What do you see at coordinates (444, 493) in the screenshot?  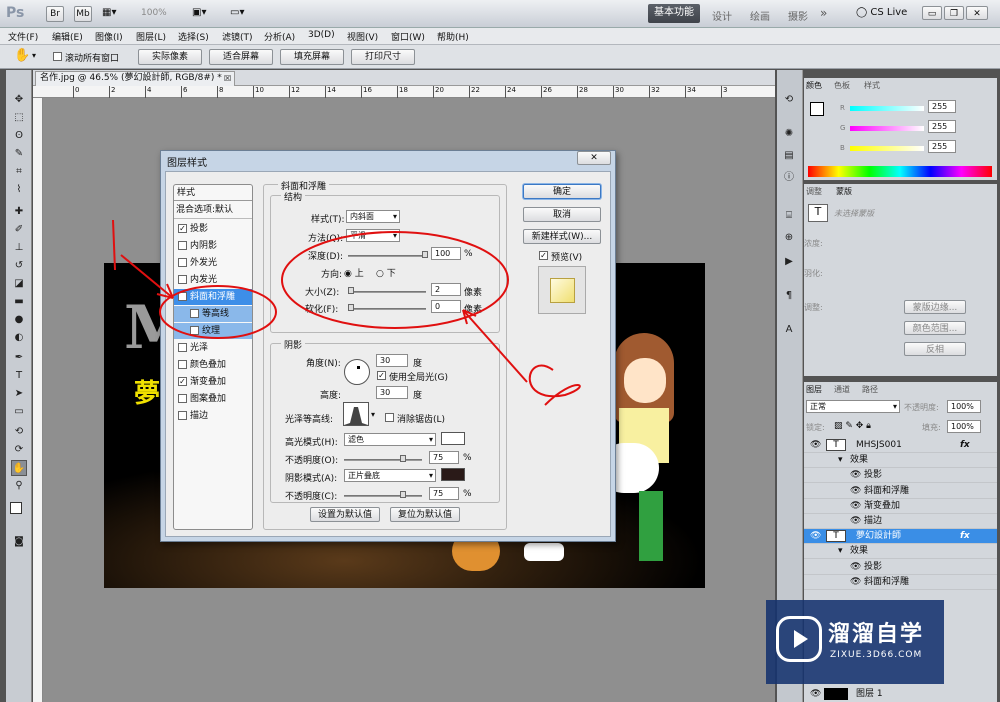 I see `shadow-opacity-input: 75` at bounding box center [444, 493].